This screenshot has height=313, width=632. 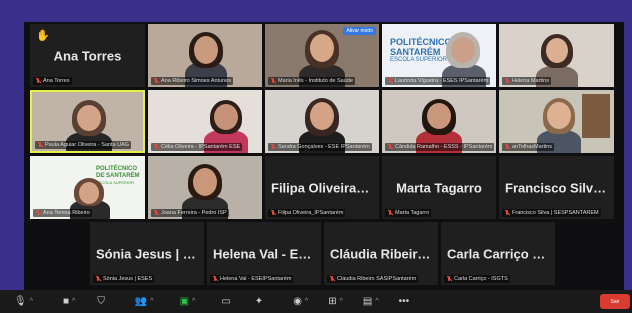 What do you see at coordinates (43, 36) in the screenshot?
I see `raised-hand-icon: ✋` at bounding box center [43, 36].